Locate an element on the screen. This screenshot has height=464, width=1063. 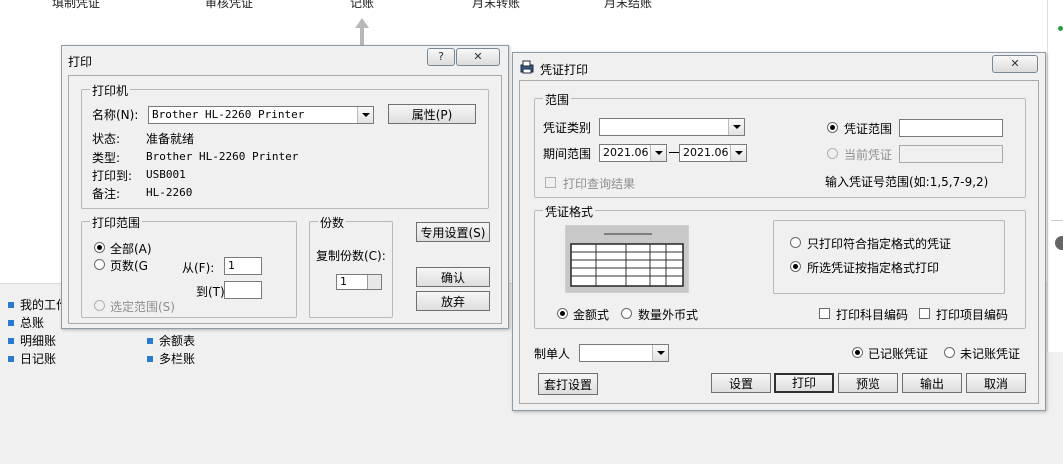
where-value: USB001 is located at coordinates (166, 174).